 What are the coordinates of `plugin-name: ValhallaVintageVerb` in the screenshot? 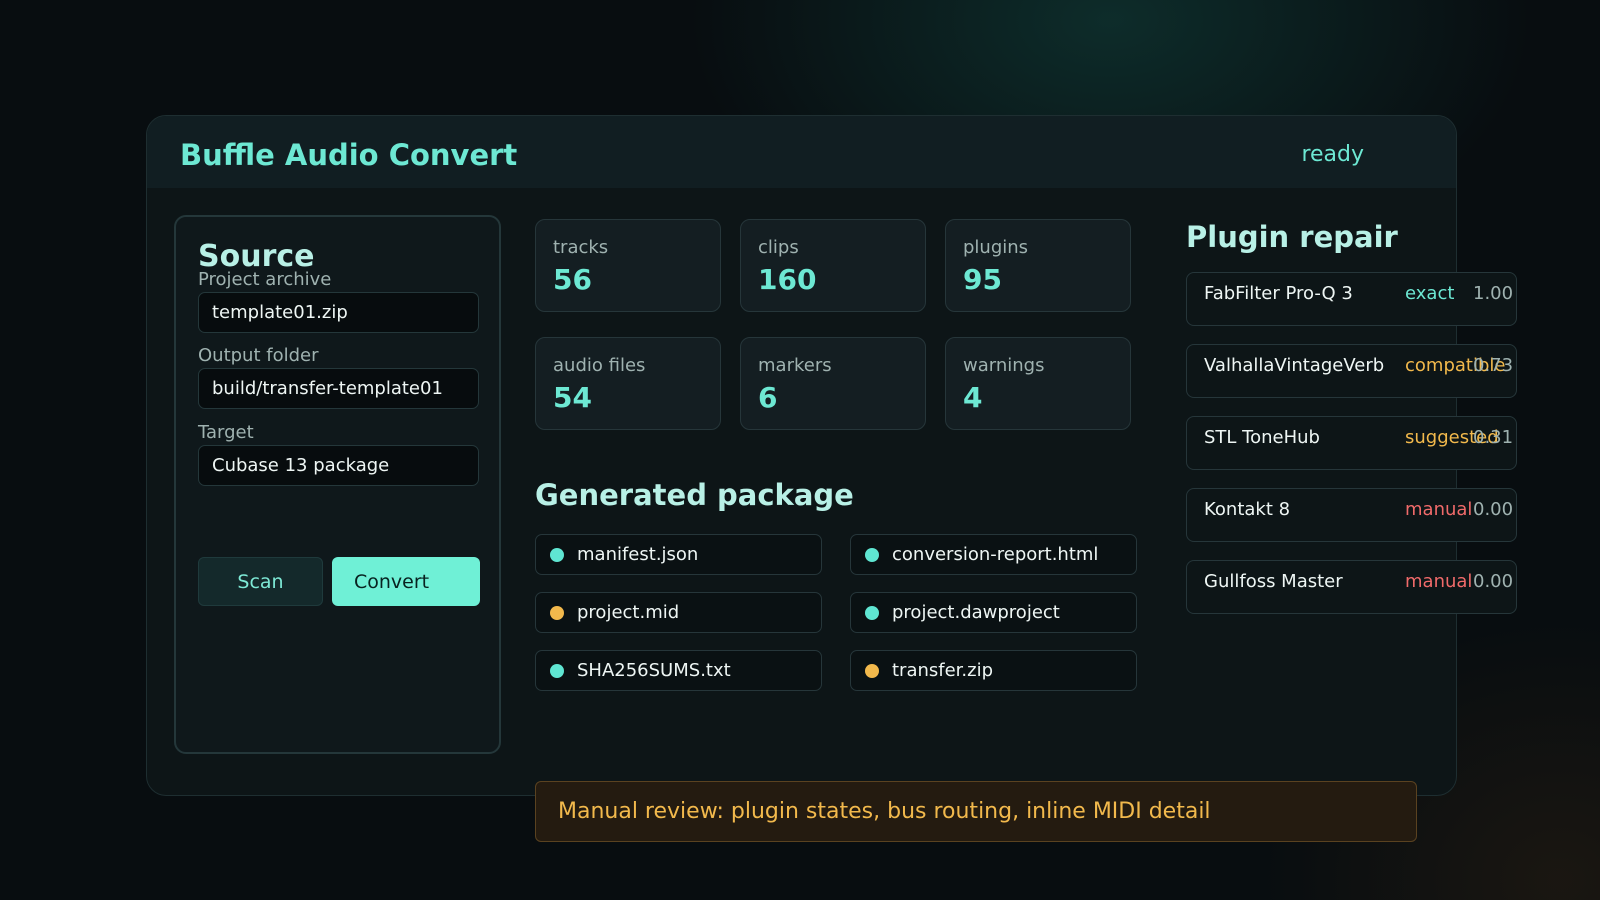 It's located at (1294, 365).